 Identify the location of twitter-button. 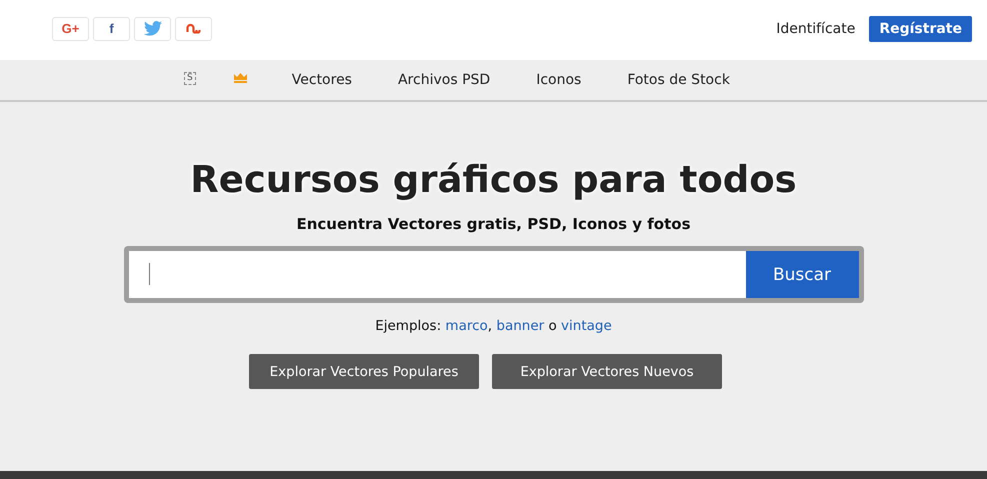
(152, 28).